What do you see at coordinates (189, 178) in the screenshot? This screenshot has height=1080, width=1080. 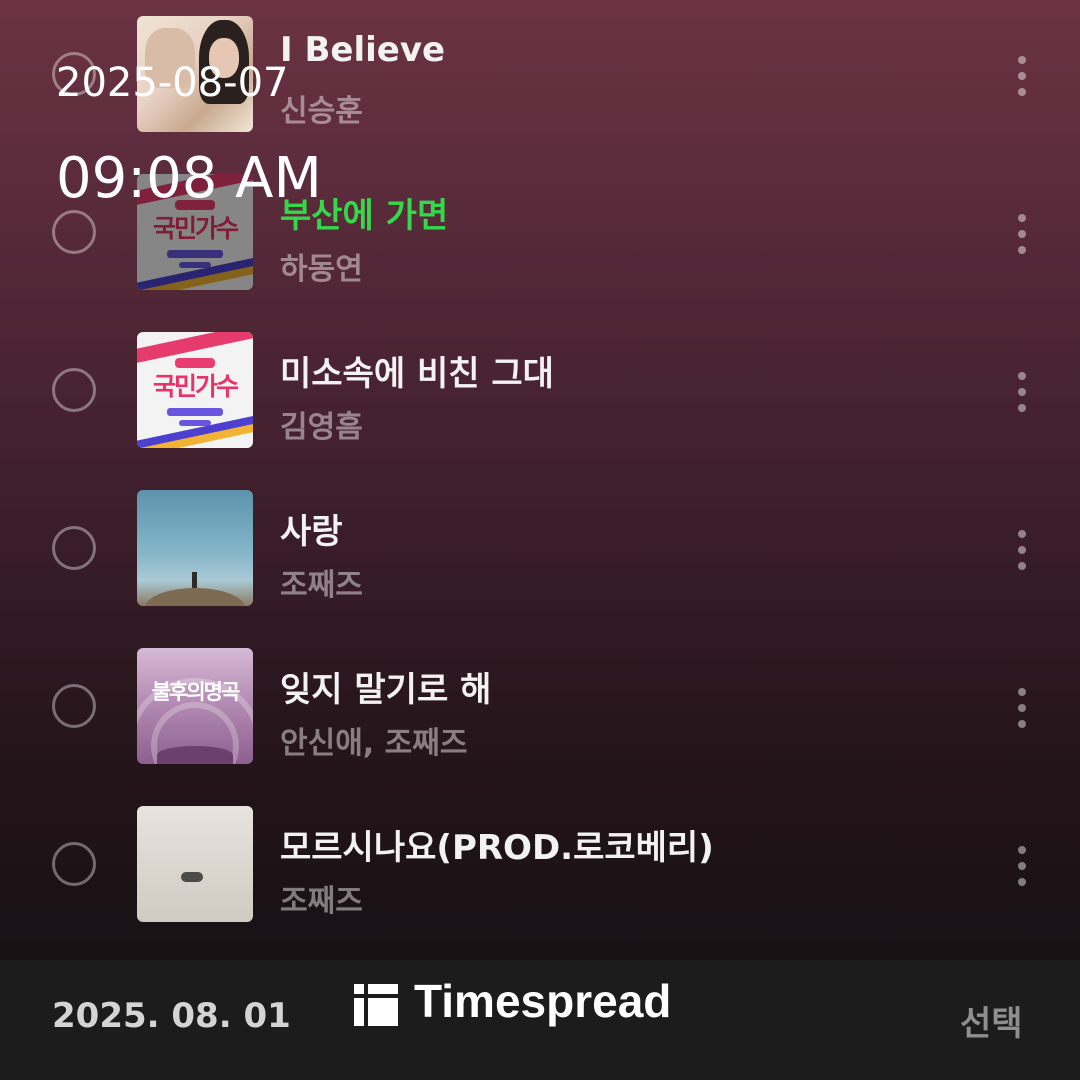 I see `timestamp-time: 09:08 AM` at bounding box center [189, 178].